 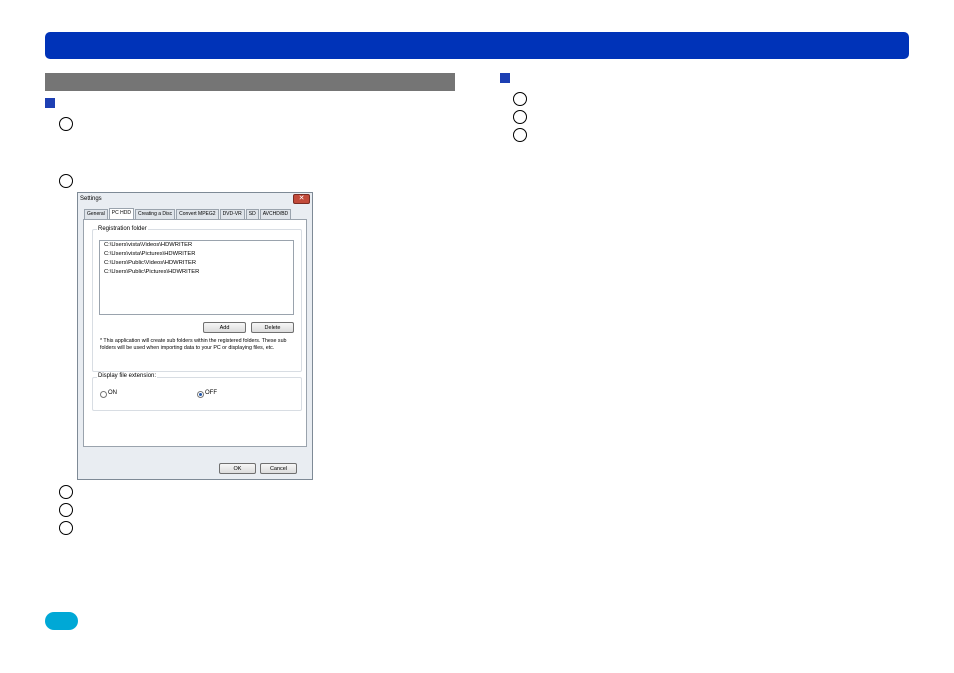 What do you see at coordinates (272, 327) in the screenshot?
I see `delete-button: Delete` at bounding box center [272, 327].